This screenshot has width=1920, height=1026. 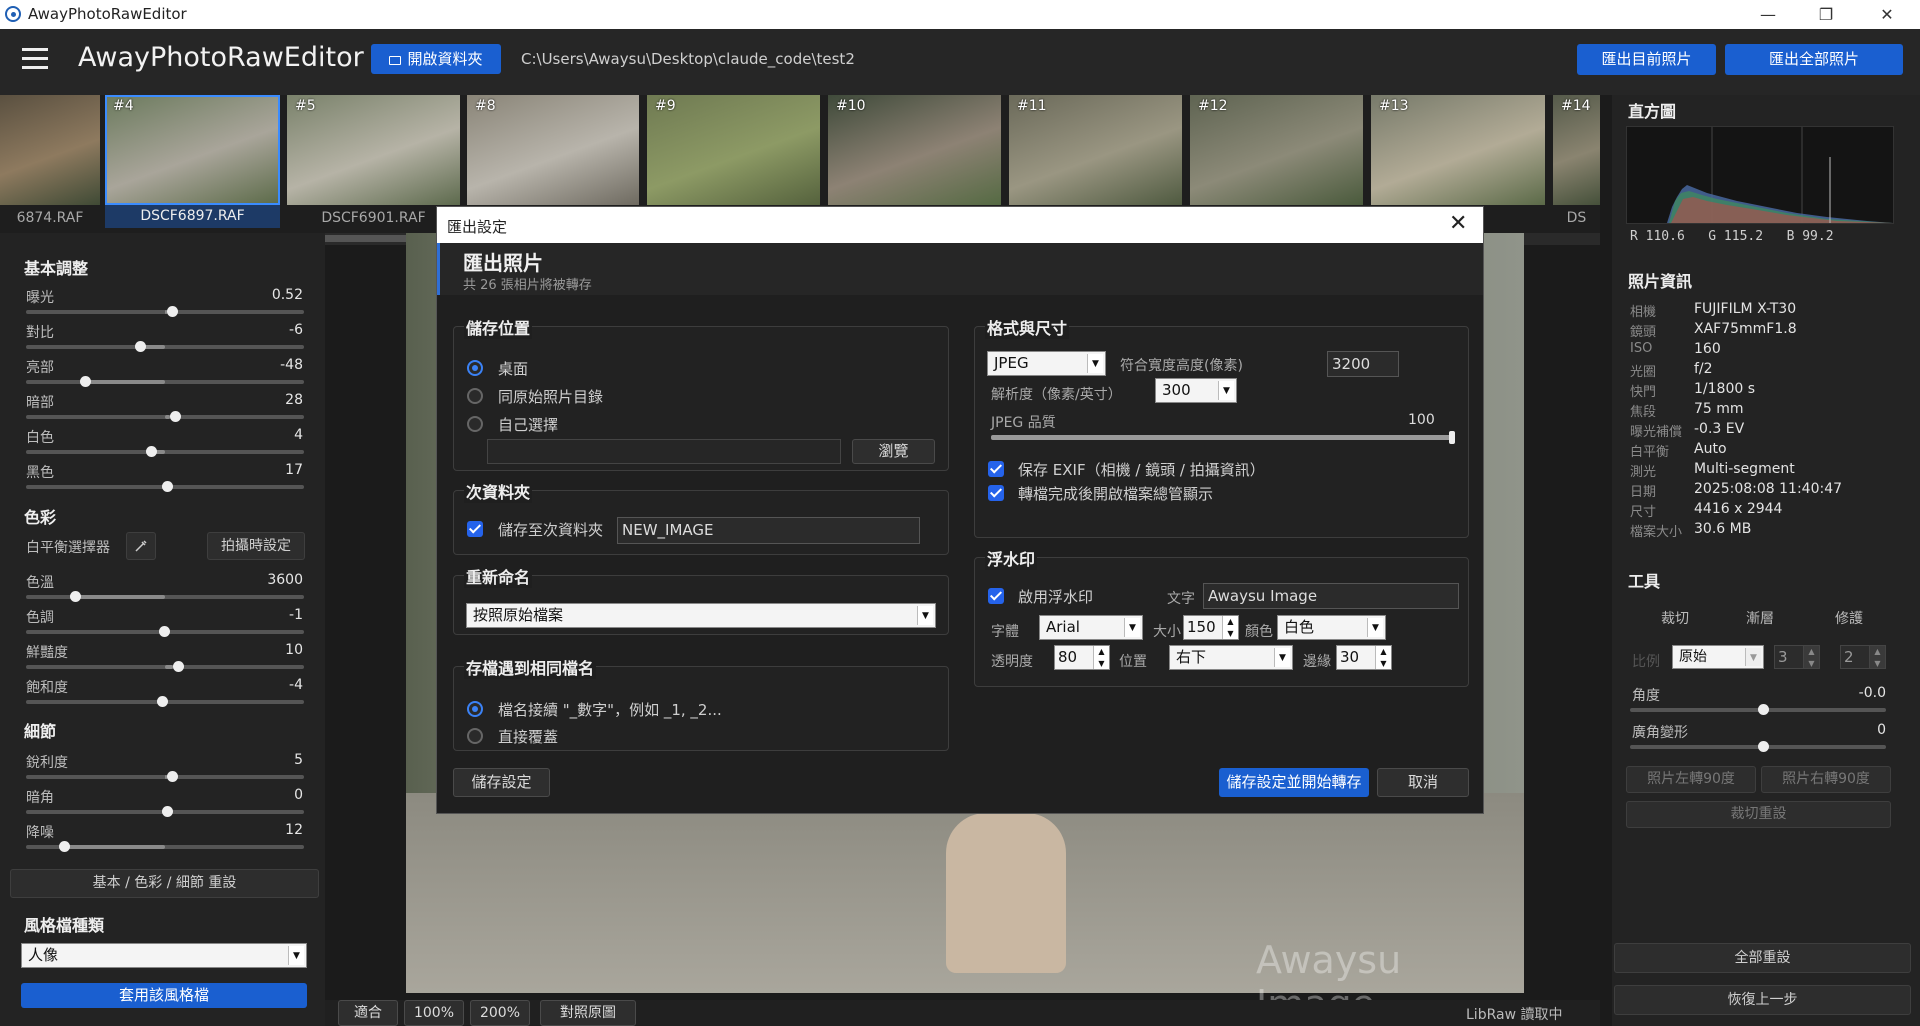 I want to click on export-all-button: 匯出全部照片, so click(x=1814, y=59).